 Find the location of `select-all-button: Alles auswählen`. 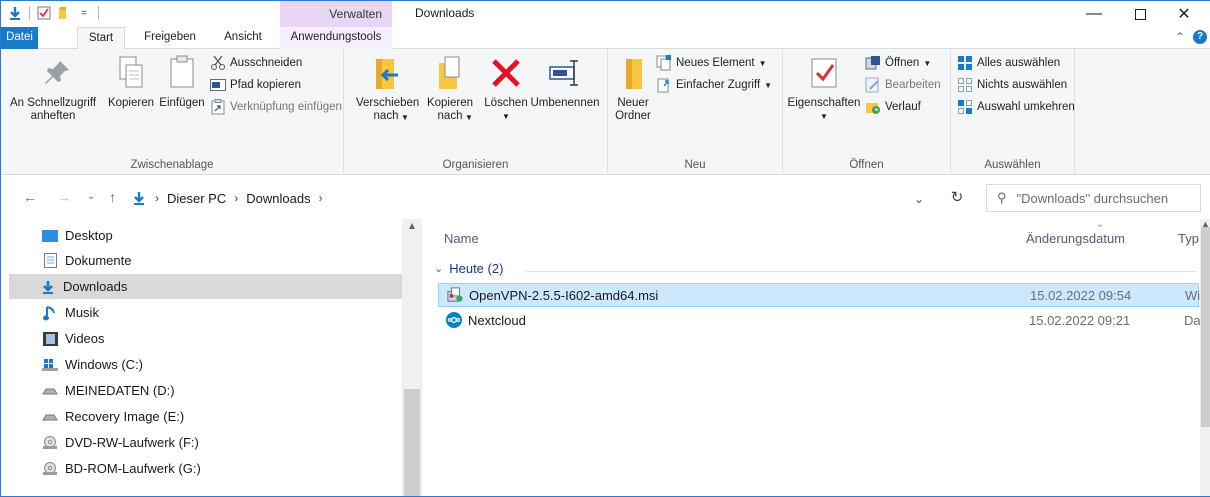

select-all-button: Alles auswählen is located at coordinates (1008, 63).